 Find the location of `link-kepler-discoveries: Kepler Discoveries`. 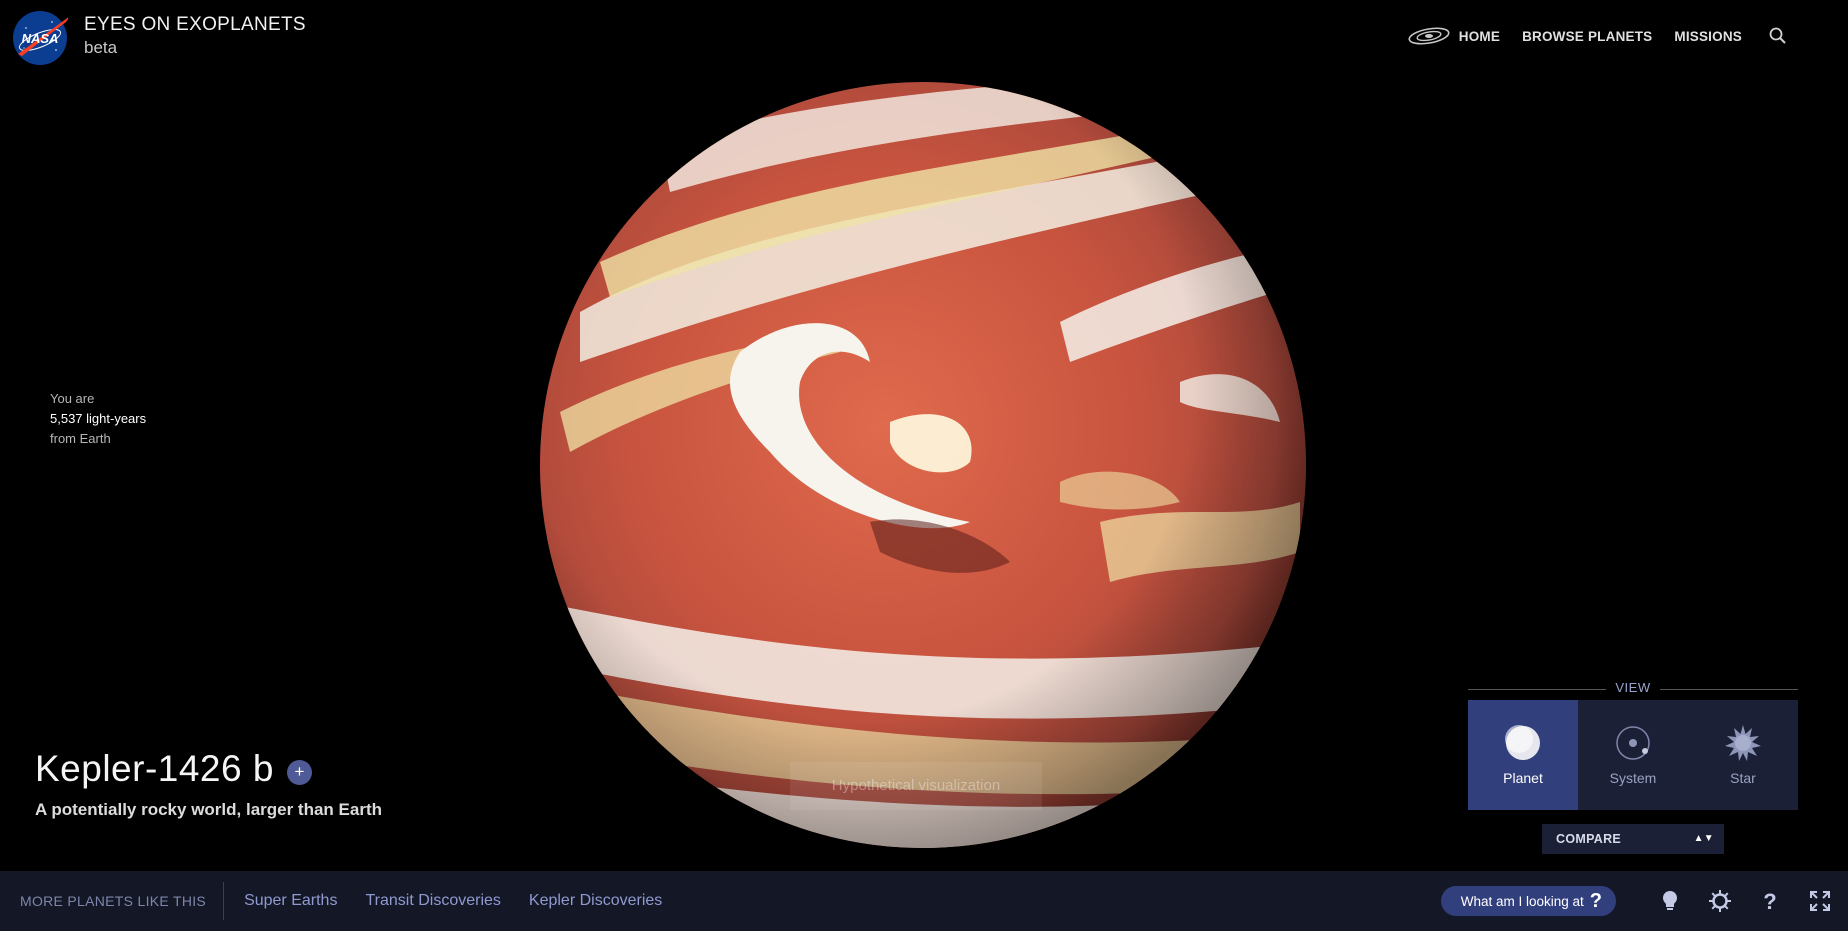

link-kepler-discoveries: Kepler Discoveries is located at coordinates (595, 901).